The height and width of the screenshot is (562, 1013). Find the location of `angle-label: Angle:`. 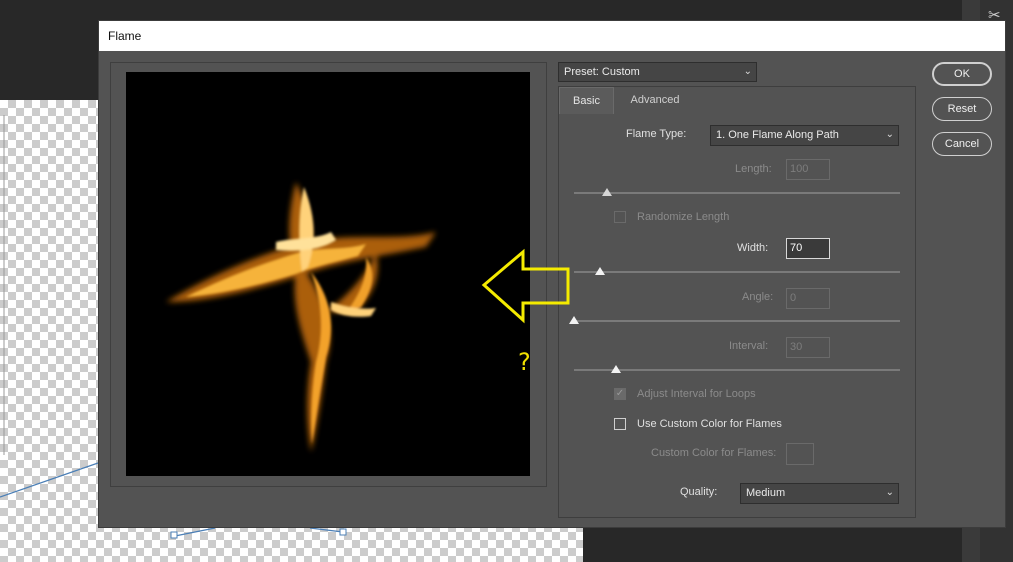

angle-label: Angle: is located at coordinates (758, 297).